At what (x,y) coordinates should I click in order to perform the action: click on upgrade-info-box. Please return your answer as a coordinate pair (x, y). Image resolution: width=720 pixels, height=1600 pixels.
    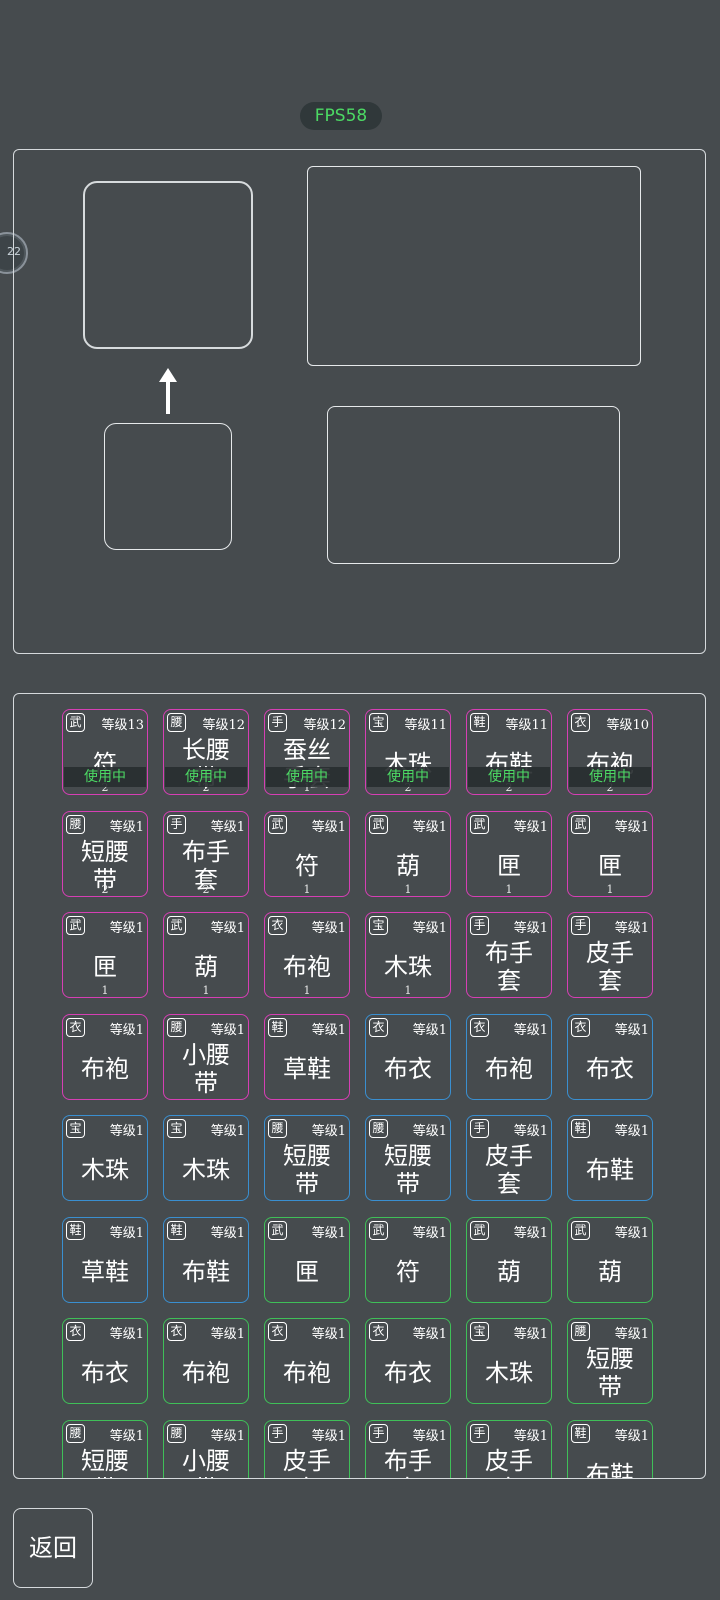
    Looking at the image, I should click on (473, 485).